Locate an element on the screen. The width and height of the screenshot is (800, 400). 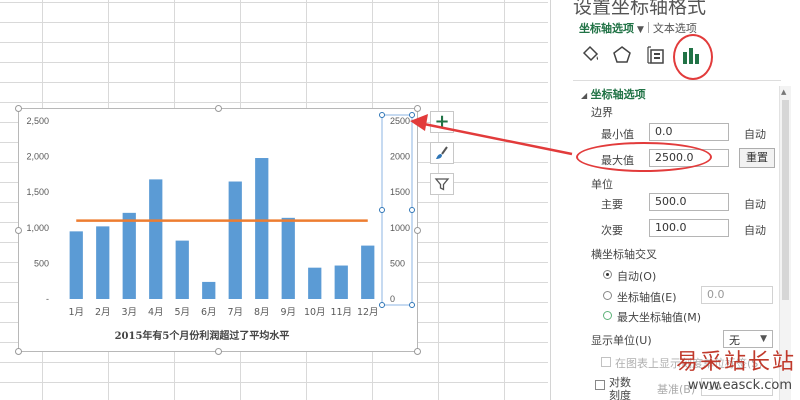
display-units-label: 显示单位(U) is located at coordinates (621, 340).